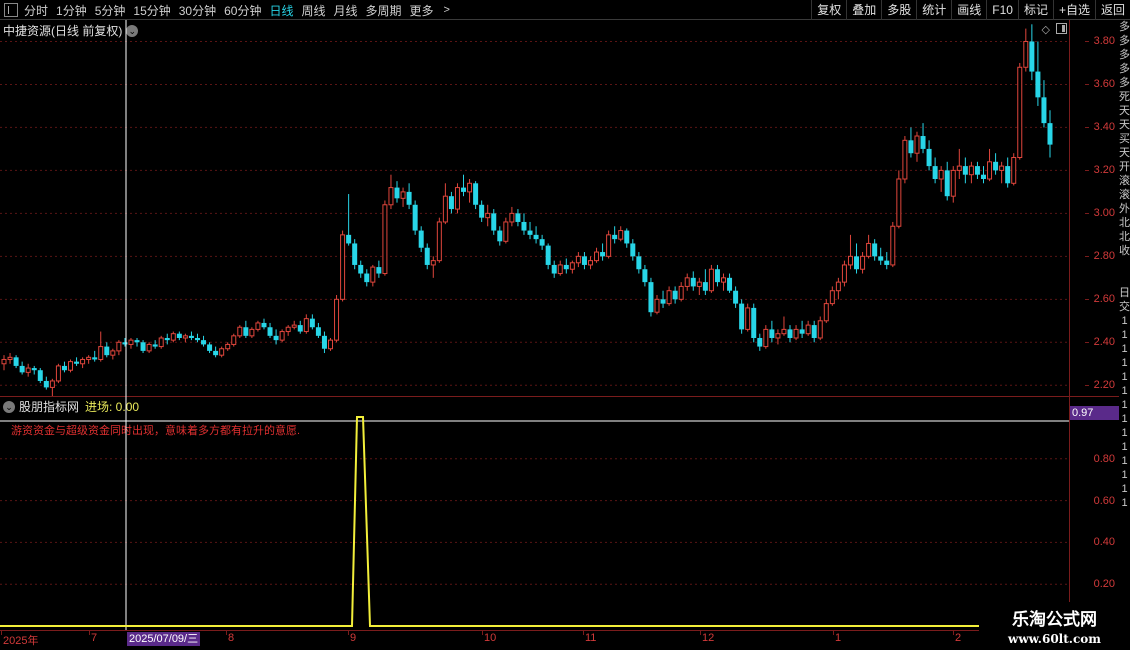 The width and height of the screenshot is (1130, 650). I want to click on strip-char: 外, so click(1124, 209).